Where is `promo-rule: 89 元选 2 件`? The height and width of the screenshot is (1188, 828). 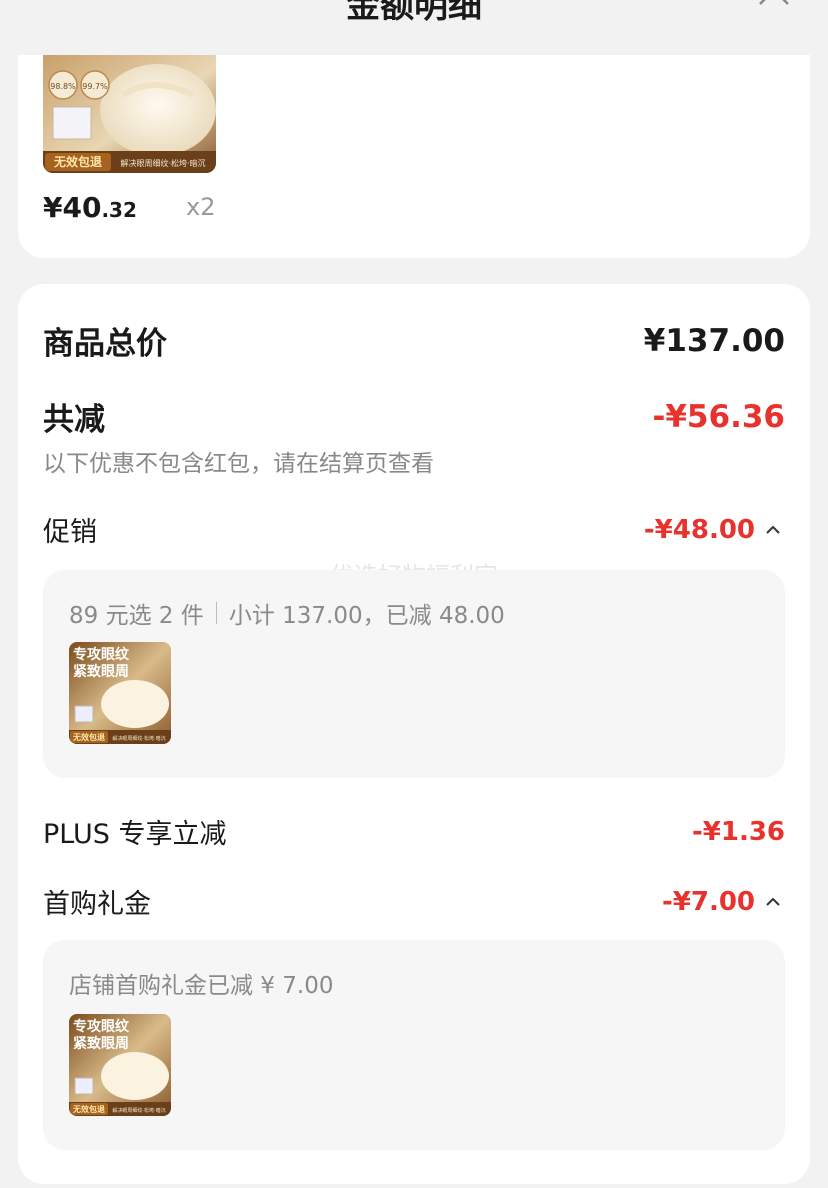
promo-rule: 89 元选 2 件 is located at coordinates (136, 616).